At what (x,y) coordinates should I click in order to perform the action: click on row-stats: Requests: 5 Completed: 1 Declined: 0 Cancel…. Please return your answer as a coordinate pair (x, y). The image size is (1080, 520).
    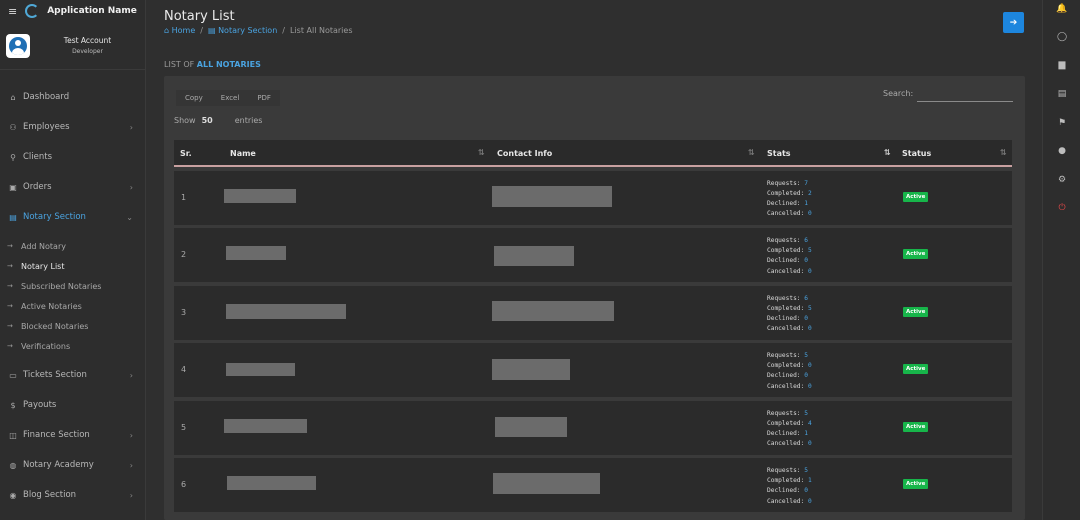
    Looking at the image, I should click on (789, 486).